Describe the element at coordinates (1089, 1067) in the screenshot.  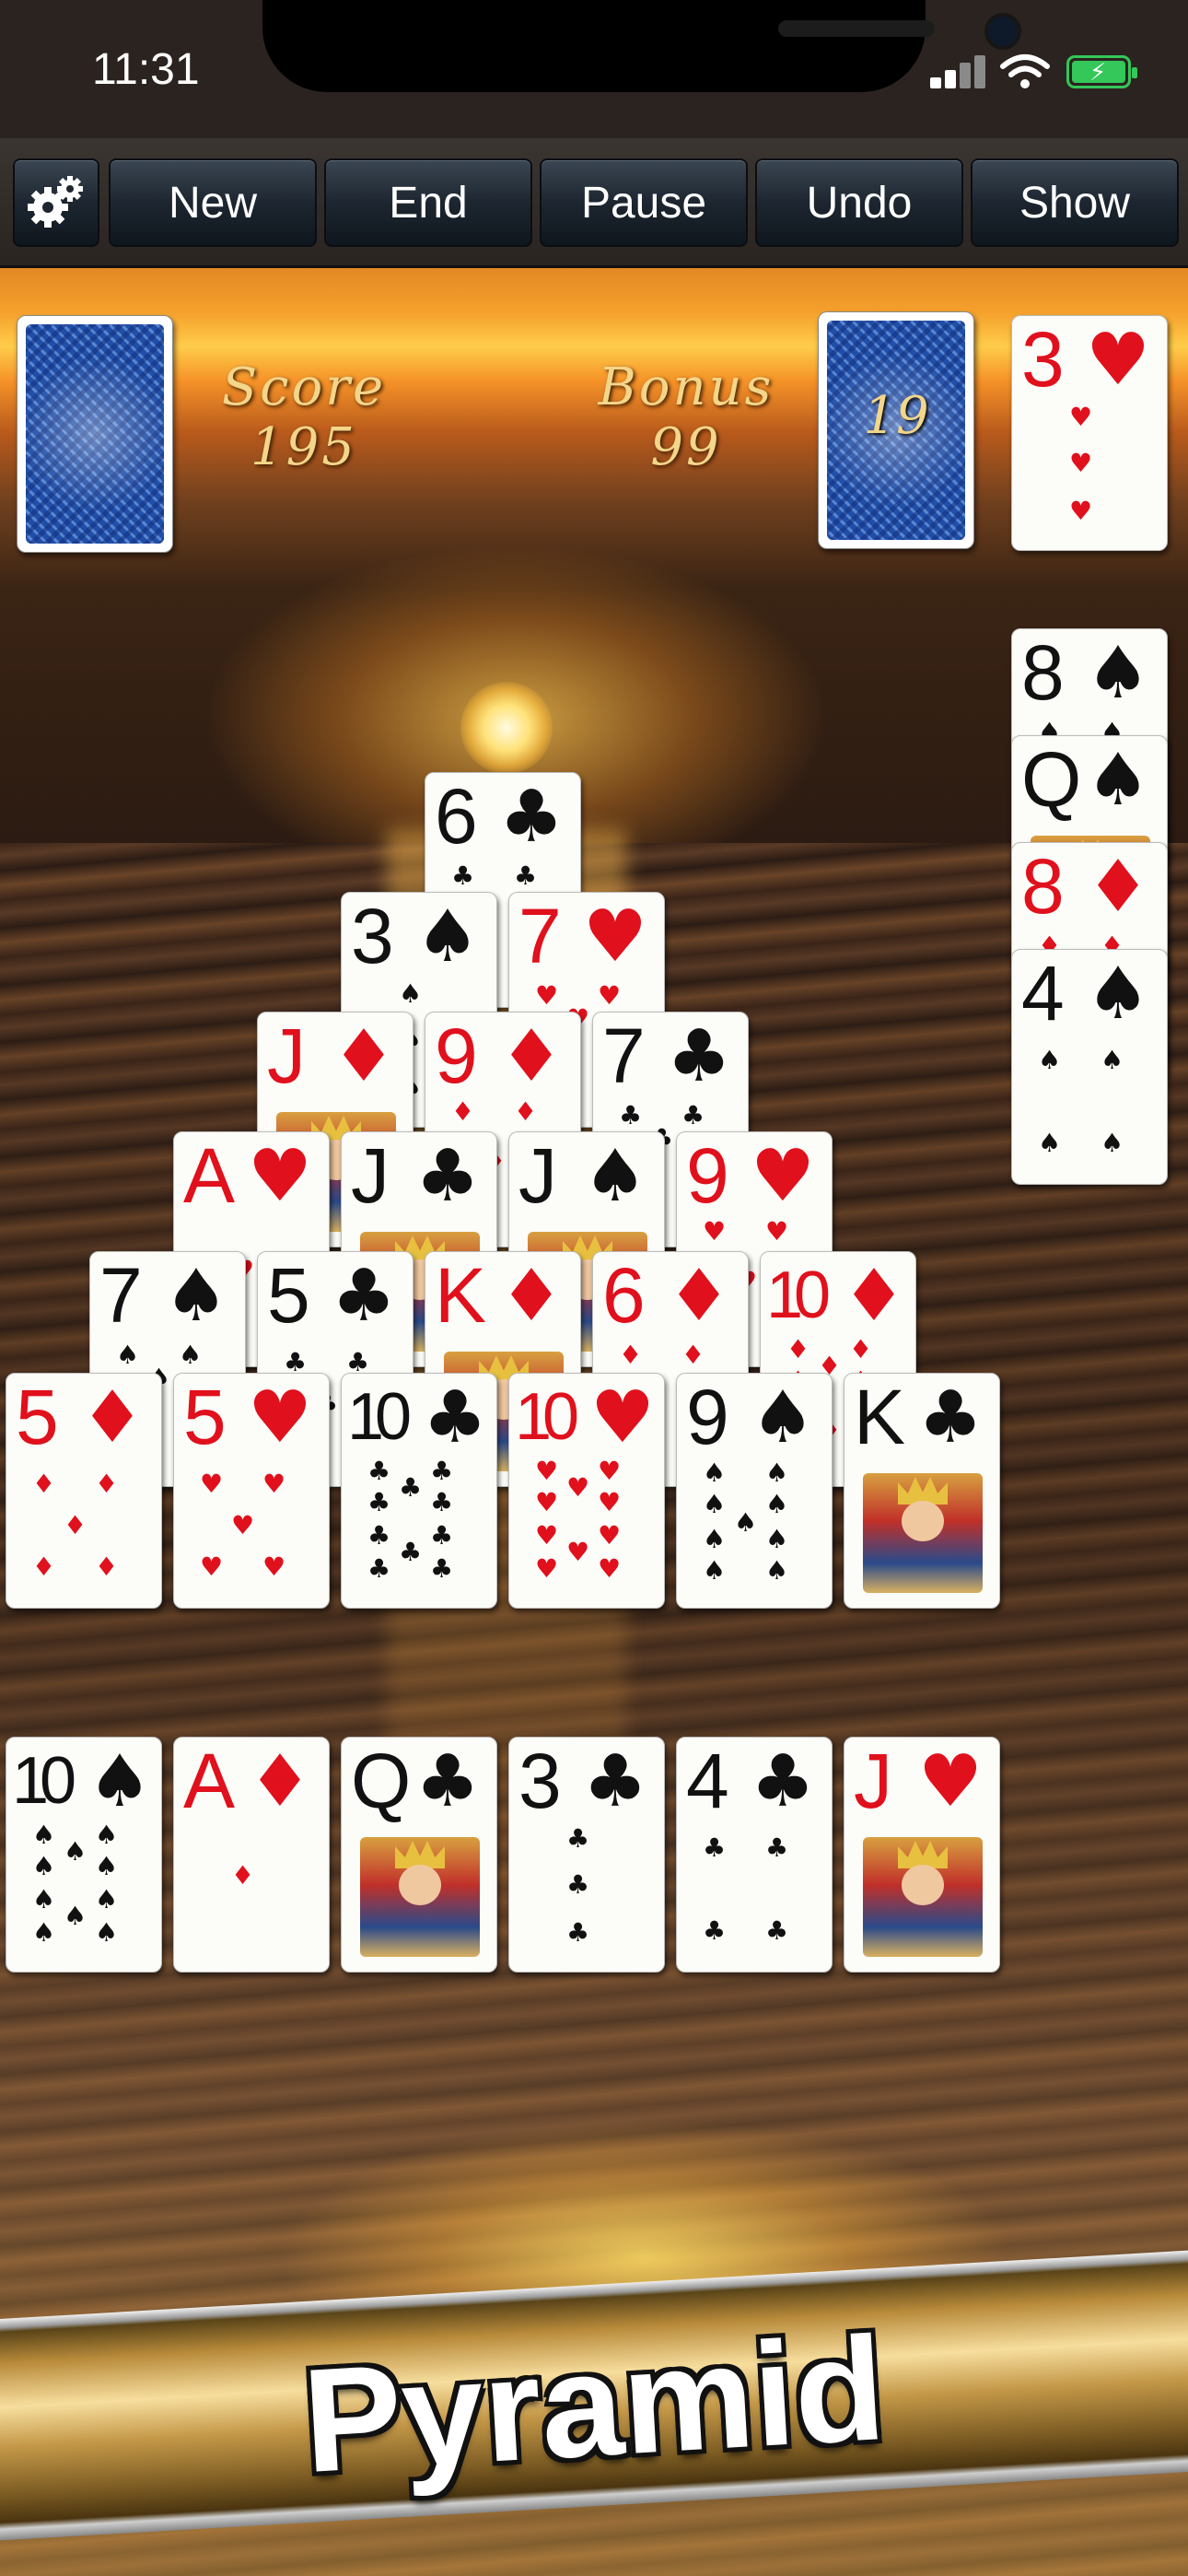
I see `discard-card: 4 ♠ ♠ ♠ ♠ ♠` at that location.